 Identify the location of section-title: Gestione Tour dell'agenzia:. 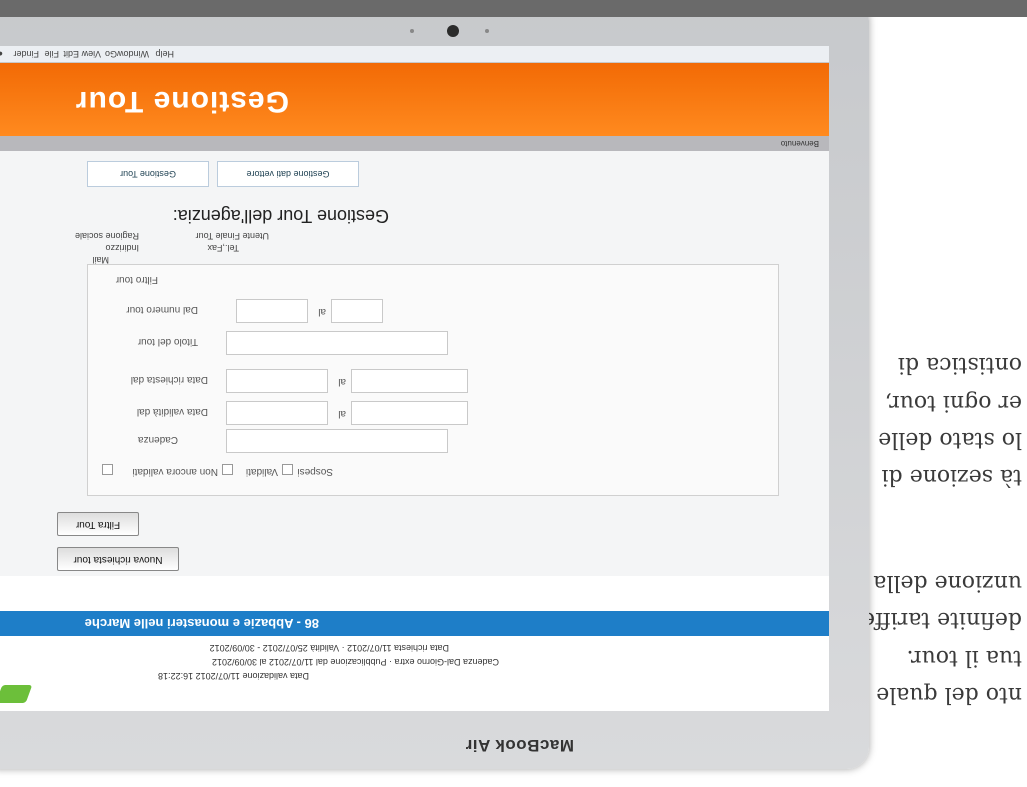
(280, 216).